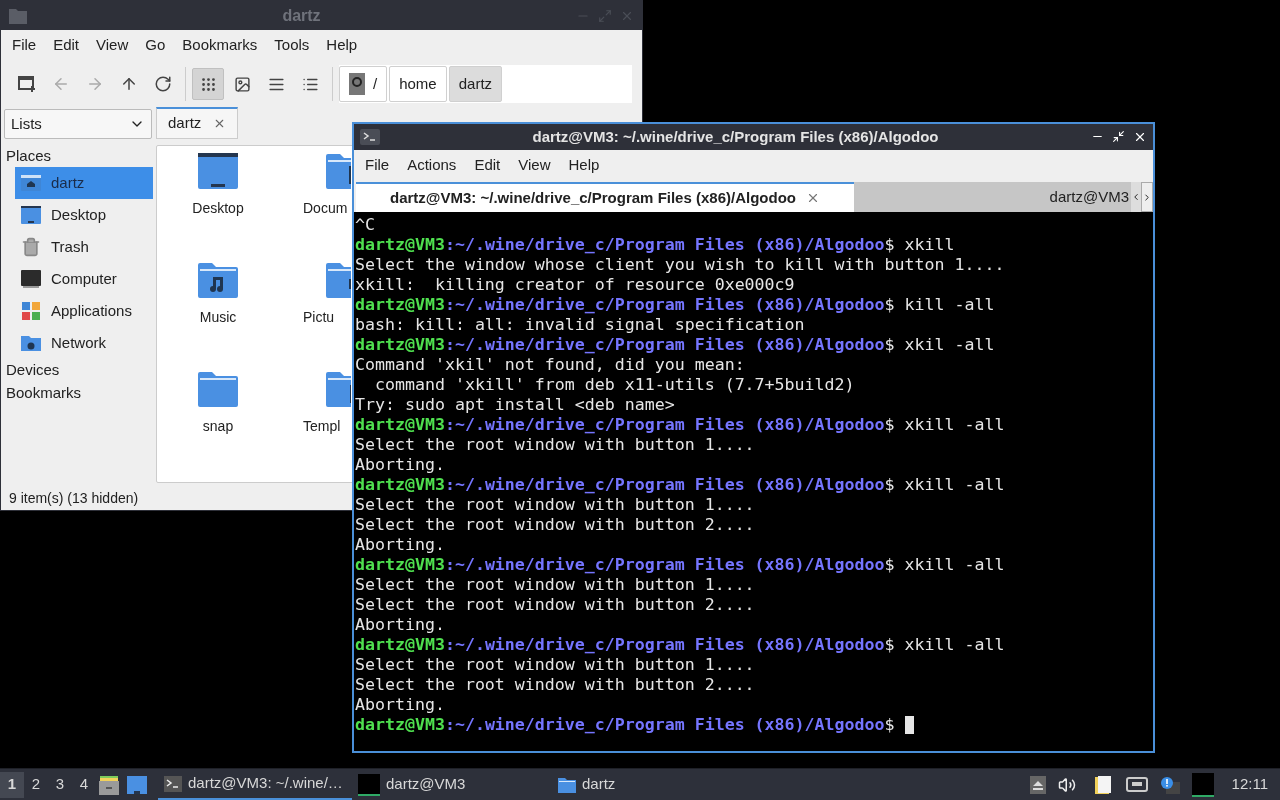 The height and width of the screenshot is (800, 1280). I want to click on task-button: dartz@VM3, so click(452, 784).